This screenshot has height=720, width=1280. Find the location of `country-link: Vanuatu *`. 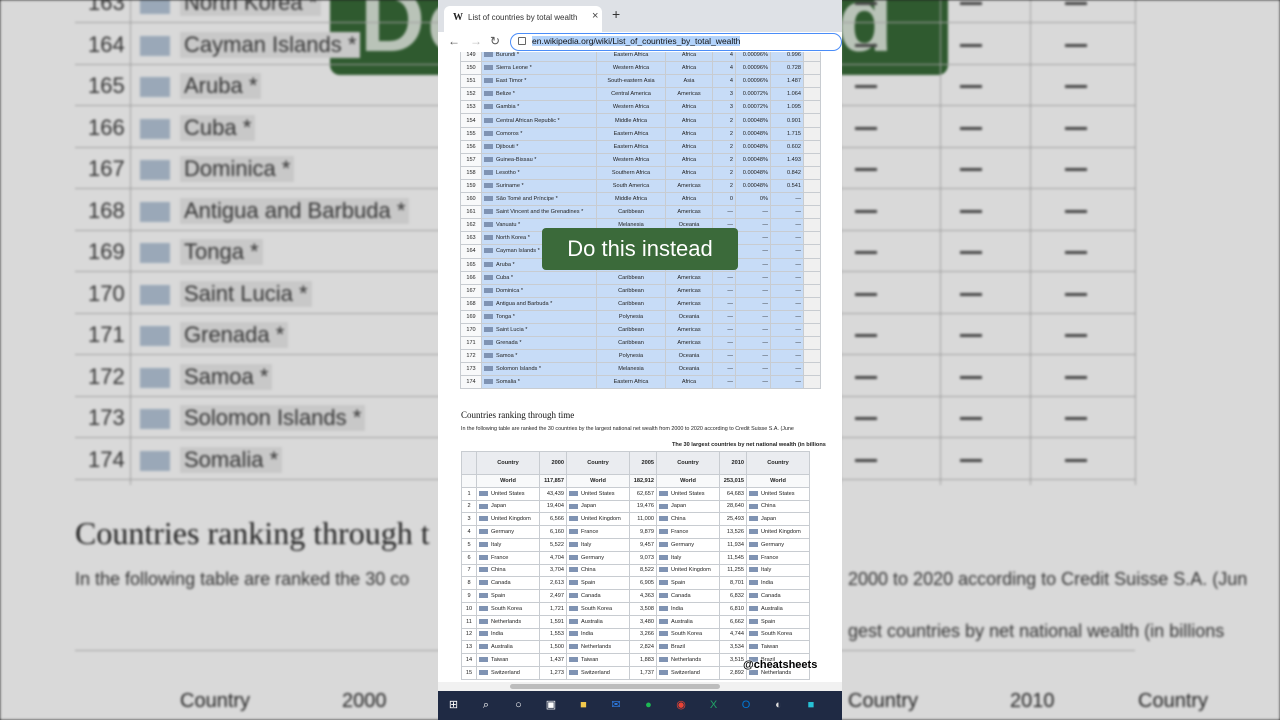

country-link: Vanuatu * is located at coordinates (508, 225).